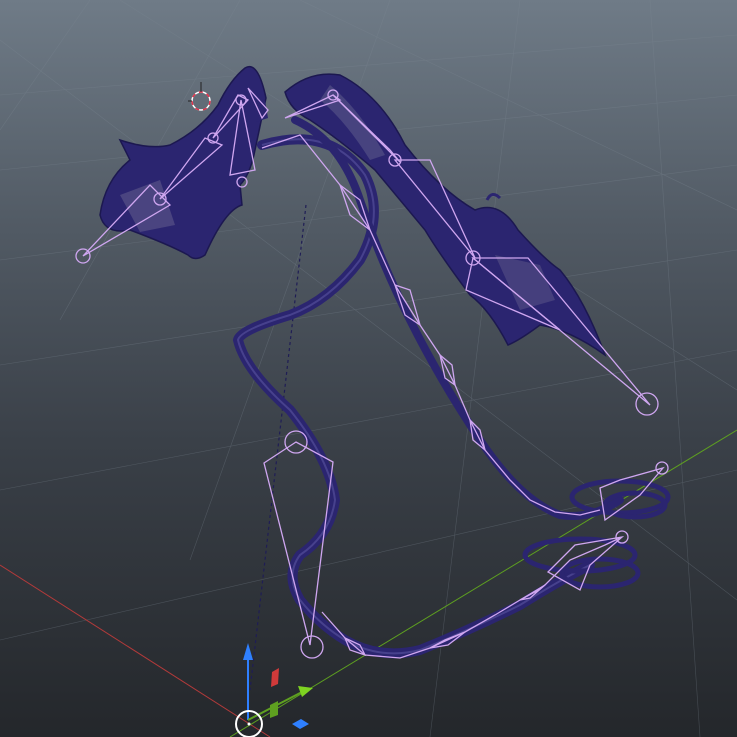  I want to click on rig-center-dashed-line, so click(278, 447).